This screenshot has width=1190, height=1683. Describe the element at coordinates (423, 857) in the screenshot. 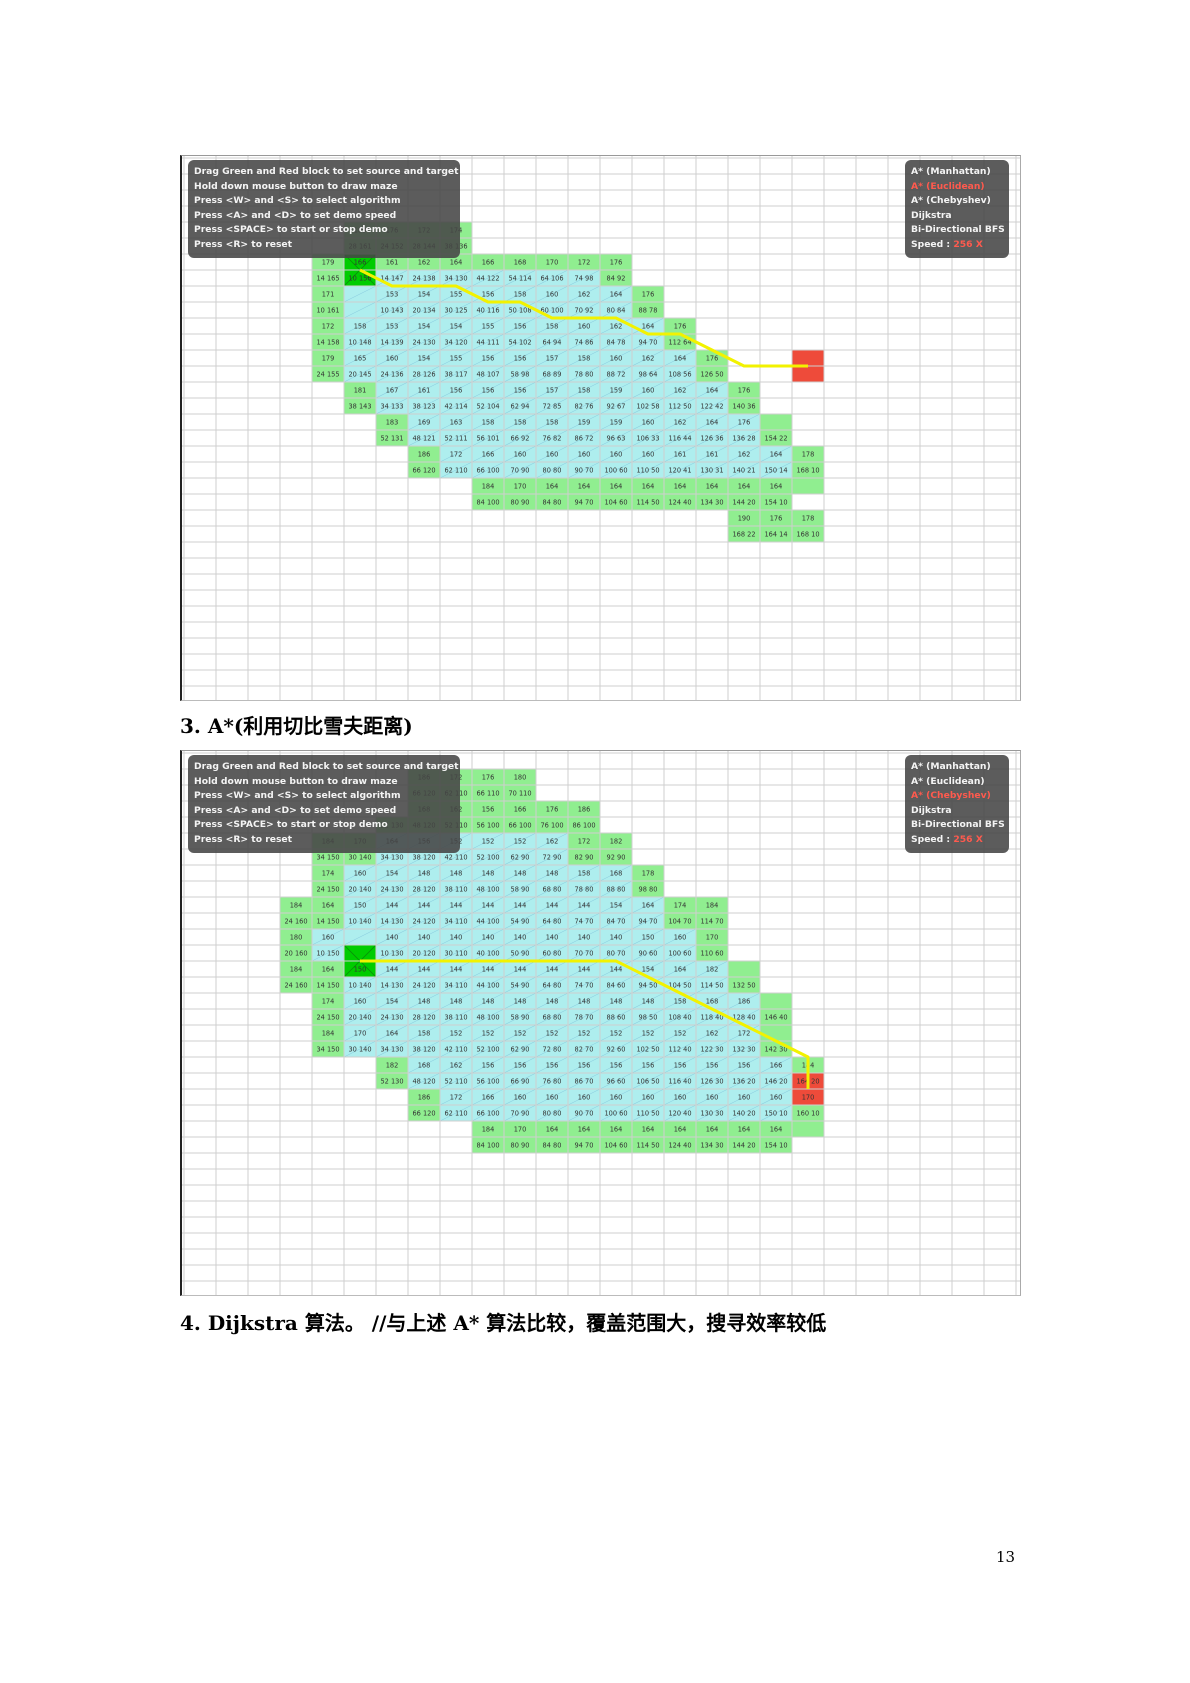

I see `cell-cost-label: 38 120` at that location.